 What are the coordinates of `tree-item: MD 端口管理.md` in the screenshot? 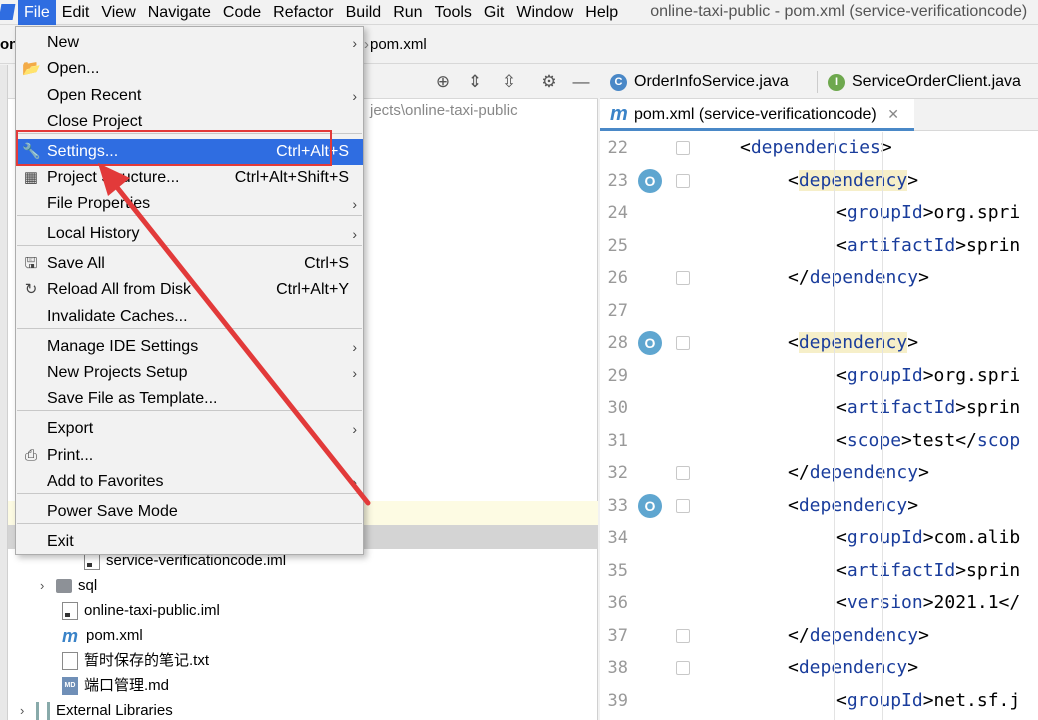 It's located at (115, 686).